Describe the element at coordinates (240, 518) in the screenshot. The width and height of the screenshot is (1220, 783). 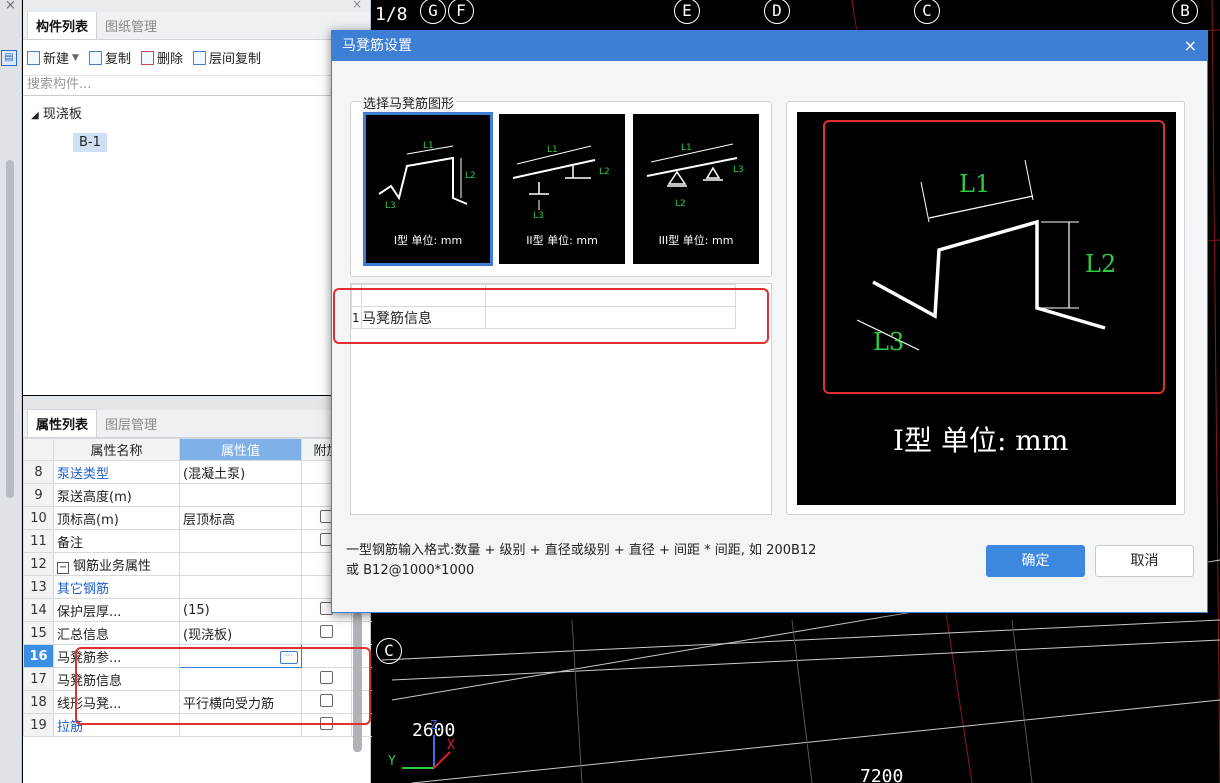
I see `property-value-cell: 层顶标高` at that location.